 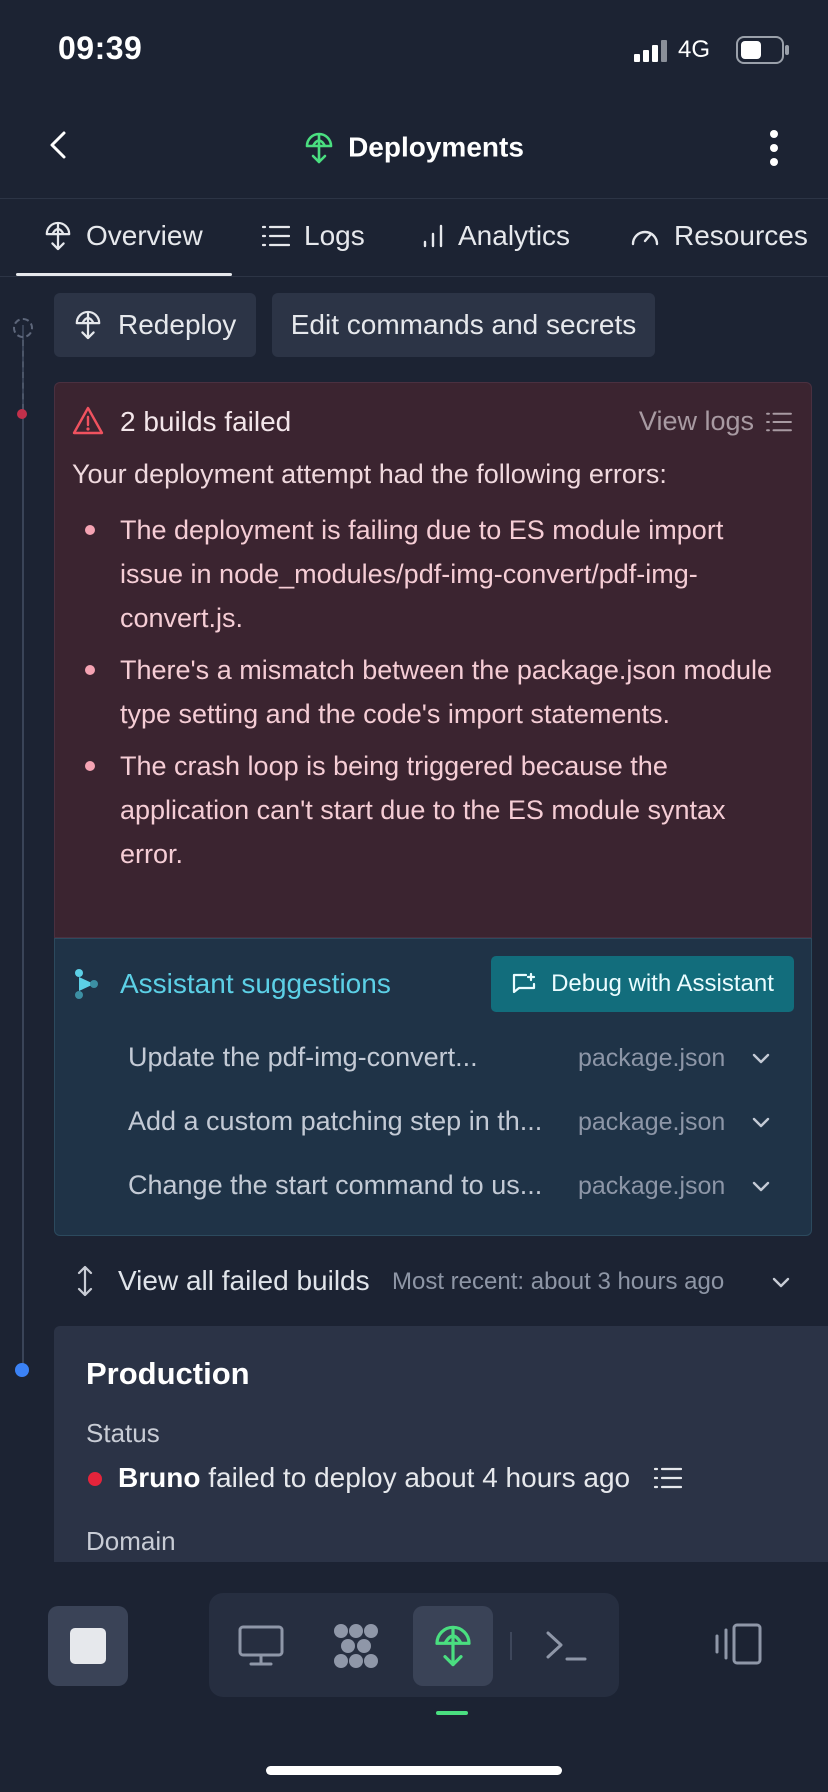 I want to click on timeline-dashed-segment, so click(x=23, y=375).